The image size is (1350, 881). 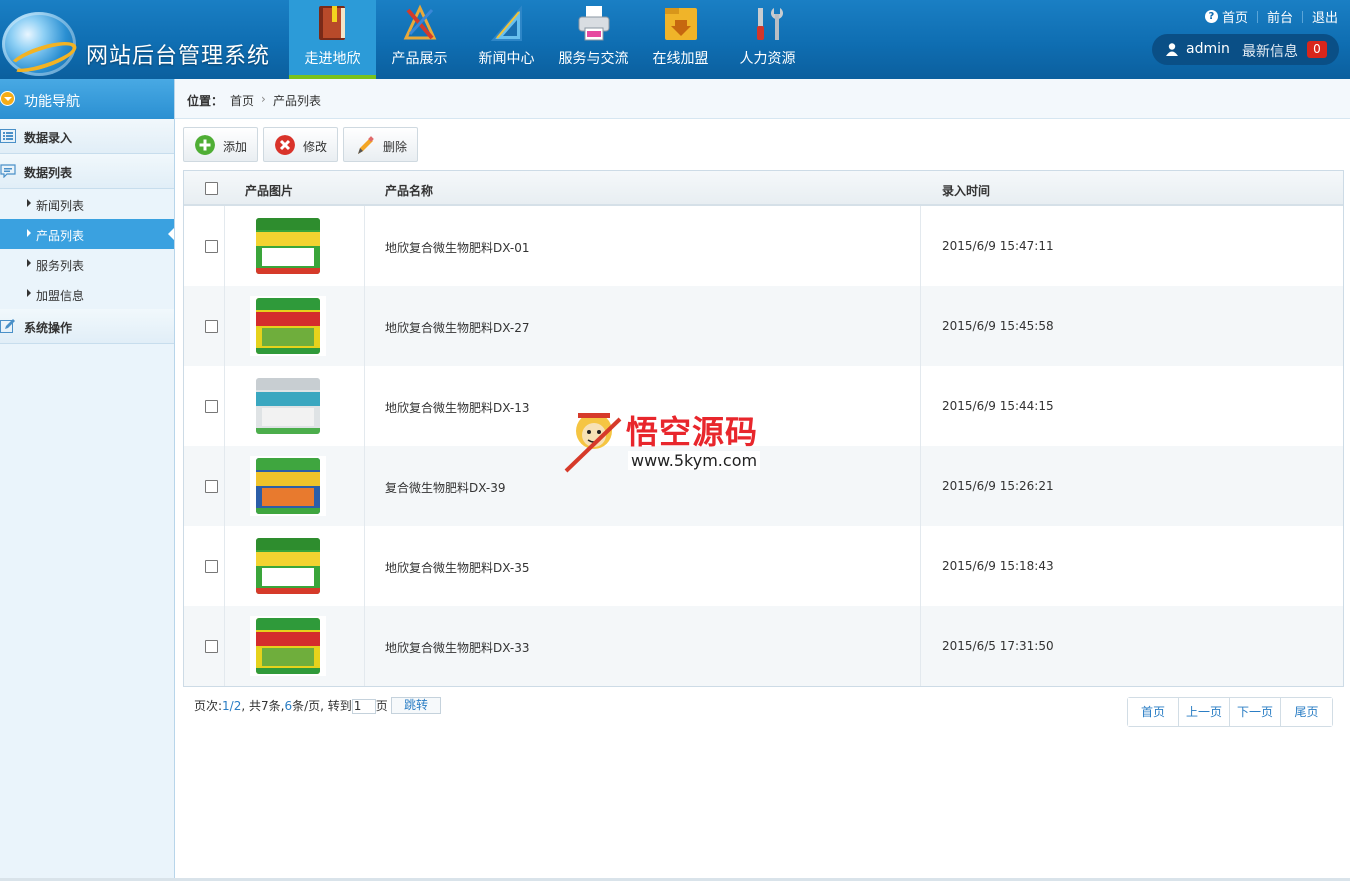 What do you see at coordinates (145, 39) in the screenshot?
I see `logo: 网站后台管理系统` at bounding box center [145, 39].